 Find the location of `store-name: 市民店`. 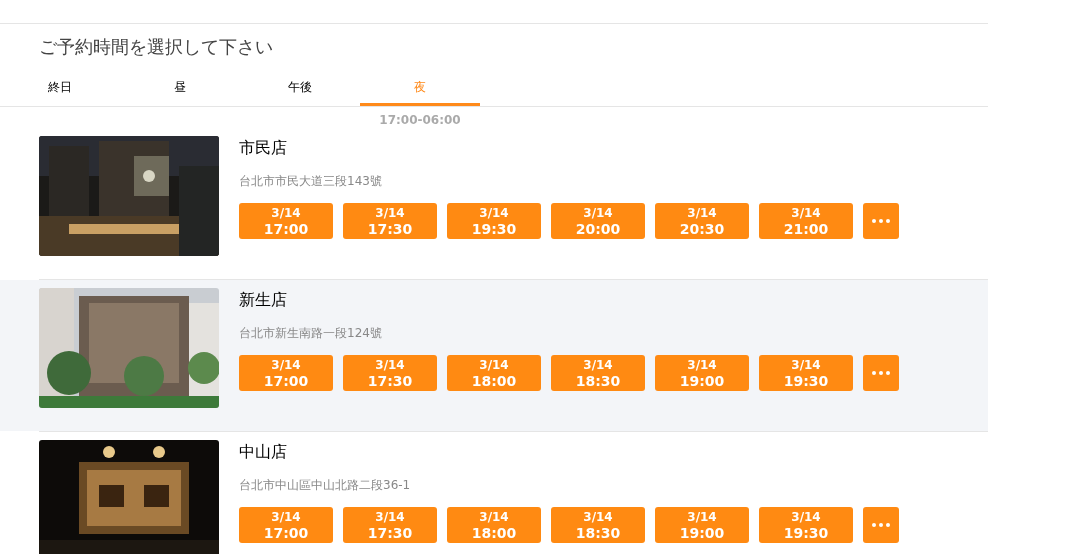

store-name: 市民店 is located at coordinates (263, 148).